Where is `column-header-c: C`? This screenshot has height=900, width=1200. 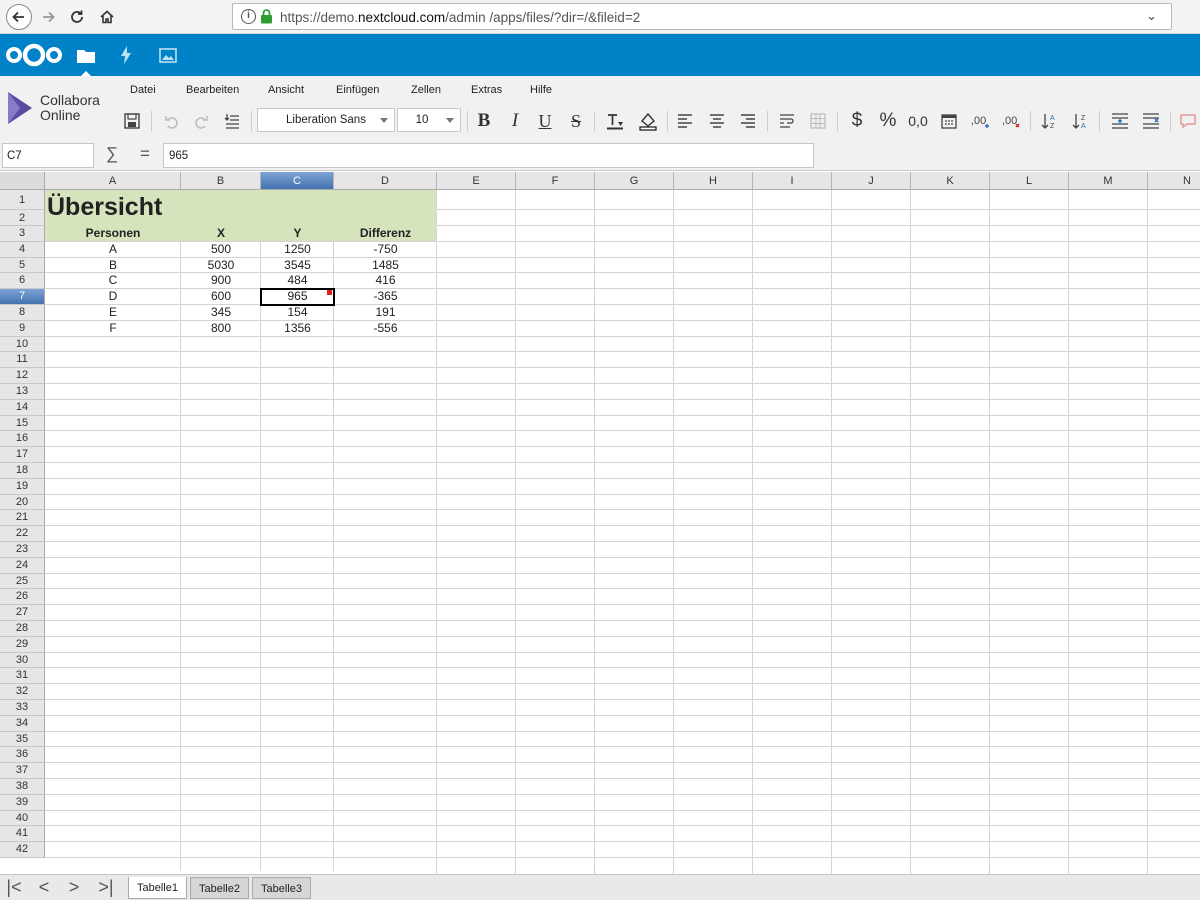
column-header-c: C is located at coordinates (297, 181).